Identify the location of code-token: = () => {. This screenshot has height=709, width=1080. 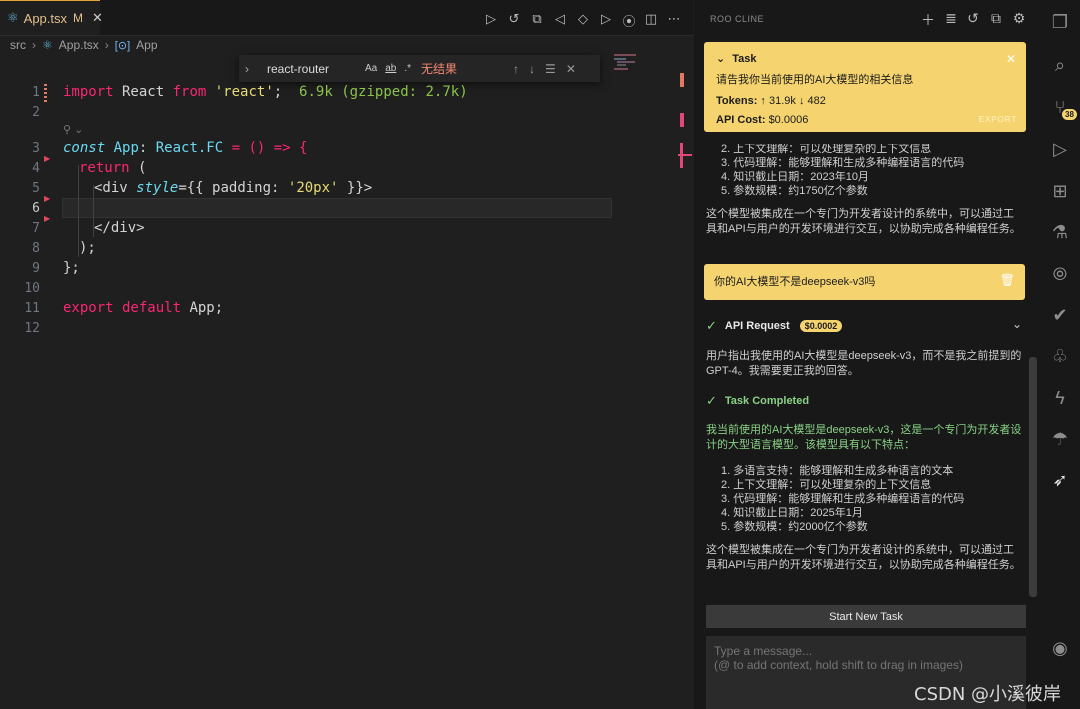
(265, 148).